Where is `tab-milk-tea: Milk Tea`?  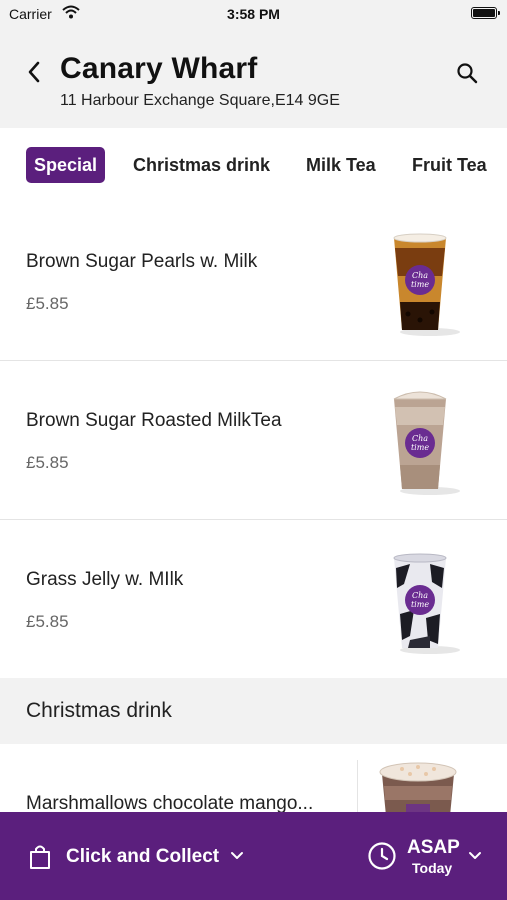
tab-milk-tea: Milk Tea is located at coordinates (341, 165).